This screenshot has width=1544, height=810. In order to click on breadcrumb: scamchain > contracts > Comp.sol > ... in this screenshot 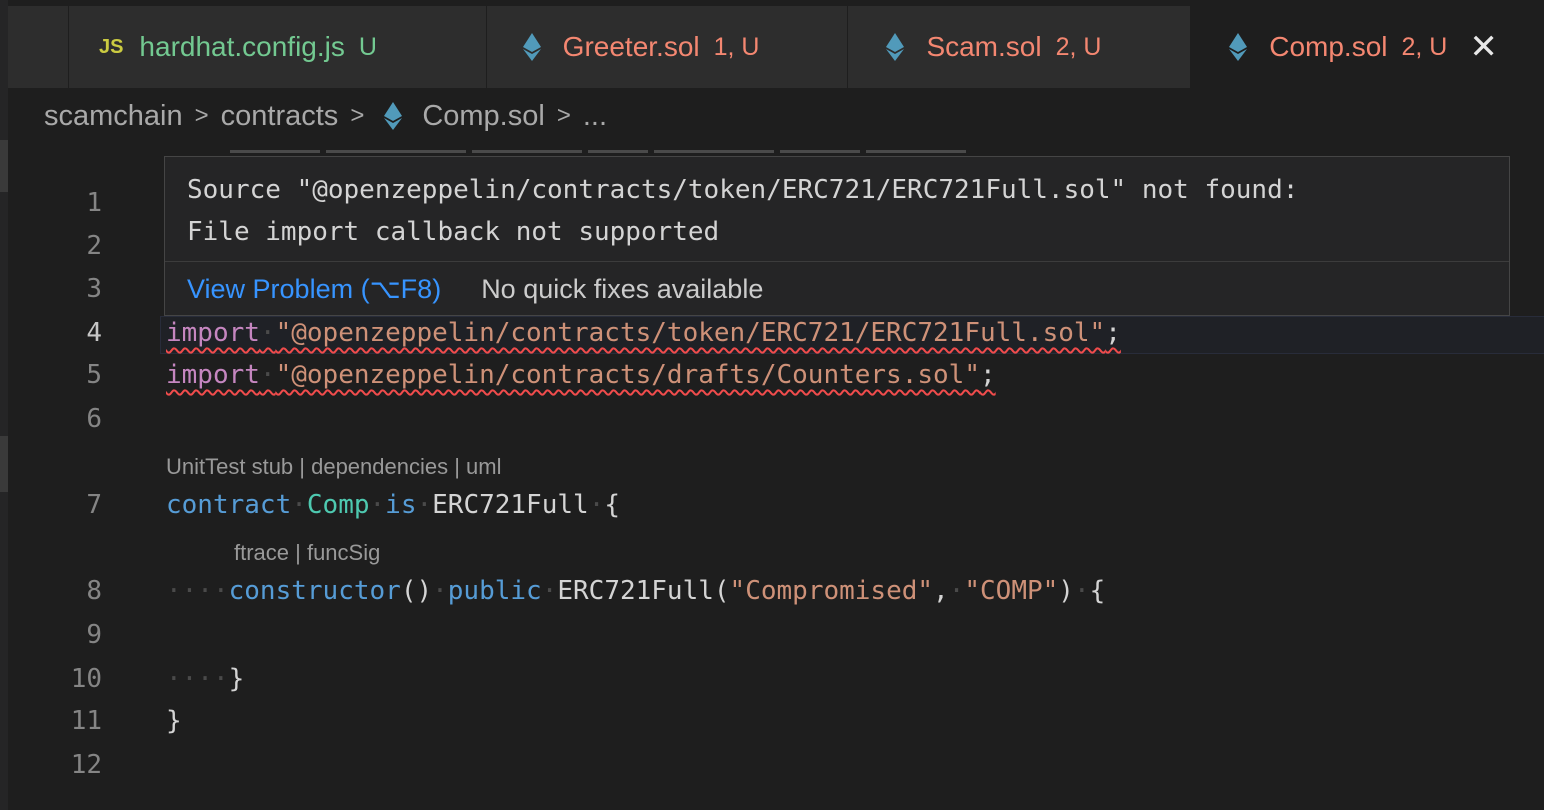, I will do `click(325, 116)`.